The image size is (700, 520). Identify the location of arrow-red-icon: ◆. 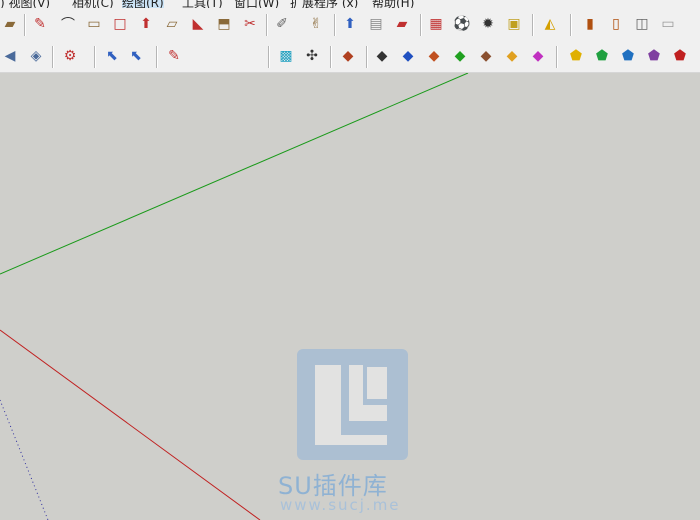
(486, 56).